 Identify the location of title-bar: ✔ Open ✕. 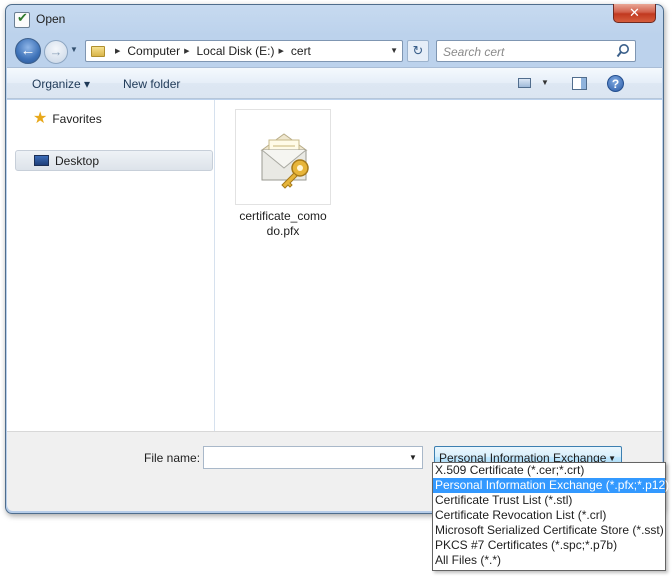
(334, 19).